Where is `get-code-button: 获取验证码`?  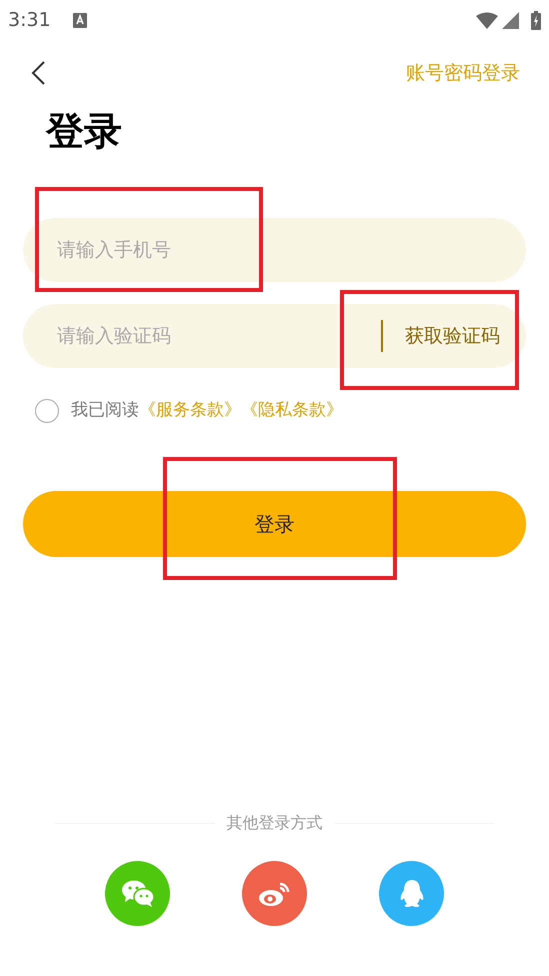
get-code-button: 获取验证码 is located at coordinates (452, 336).